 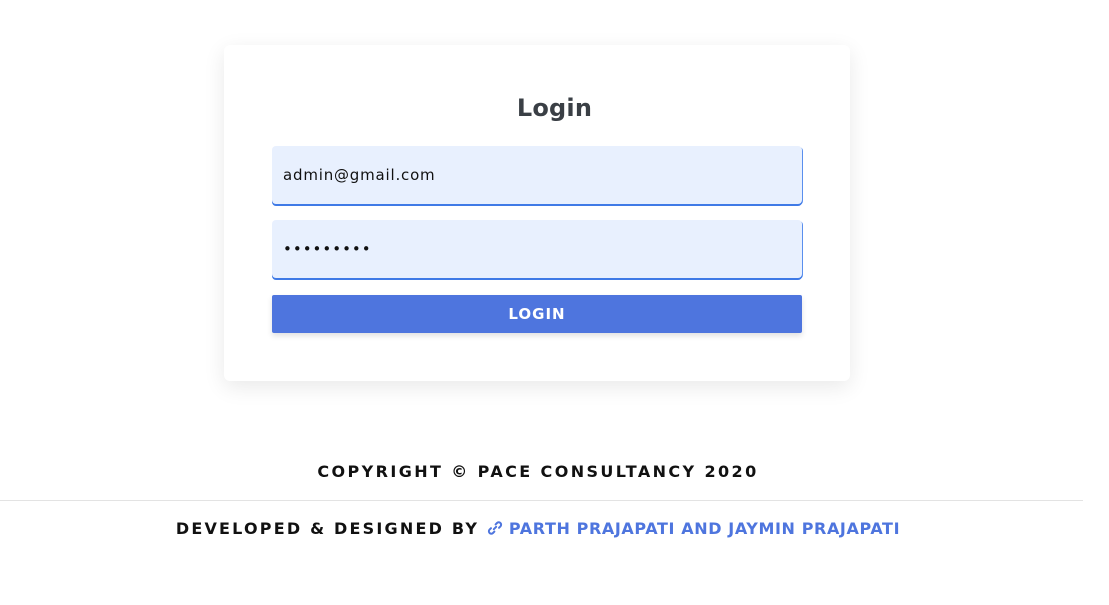 What do you see at coordinates (494, 528) in the screenshot?
I see `link-icon` at bounding box center [494, 528].